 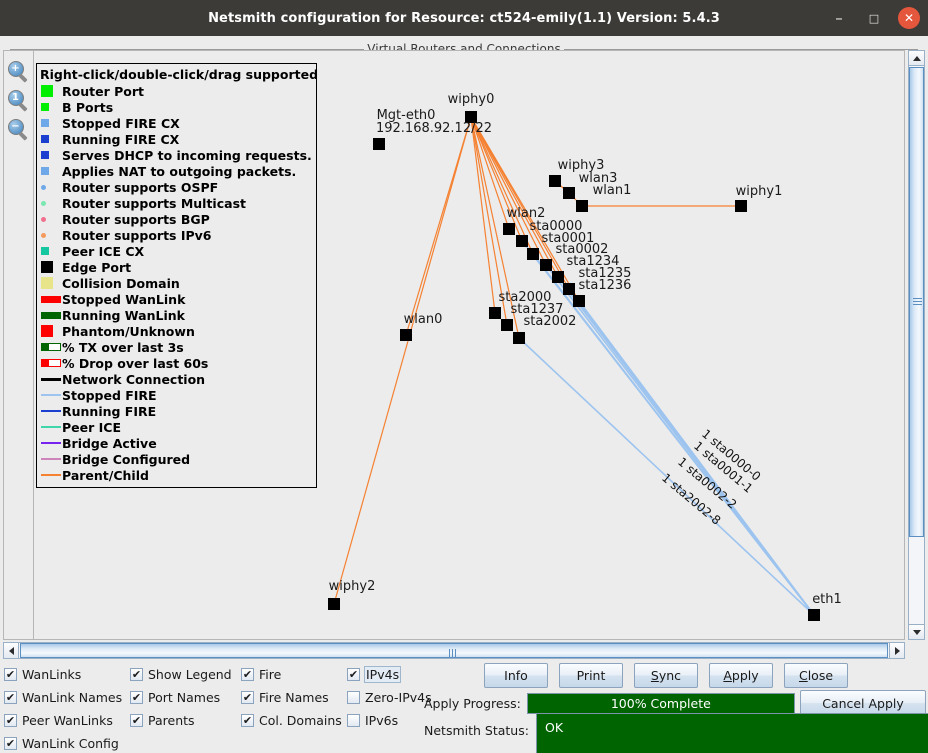 What do you see at coordinates (546, 265) in the screenshot?
I see `graph-node-sta0002` at bounding box center [546, 265].